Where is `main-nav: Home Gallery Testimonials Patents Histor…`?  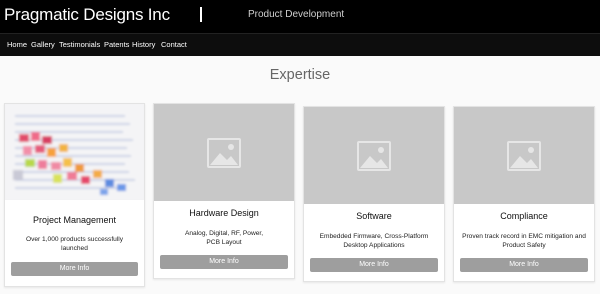
main-nav: Home Gallery Testimonials Patents Histor… is located at coordinates (300, 44).